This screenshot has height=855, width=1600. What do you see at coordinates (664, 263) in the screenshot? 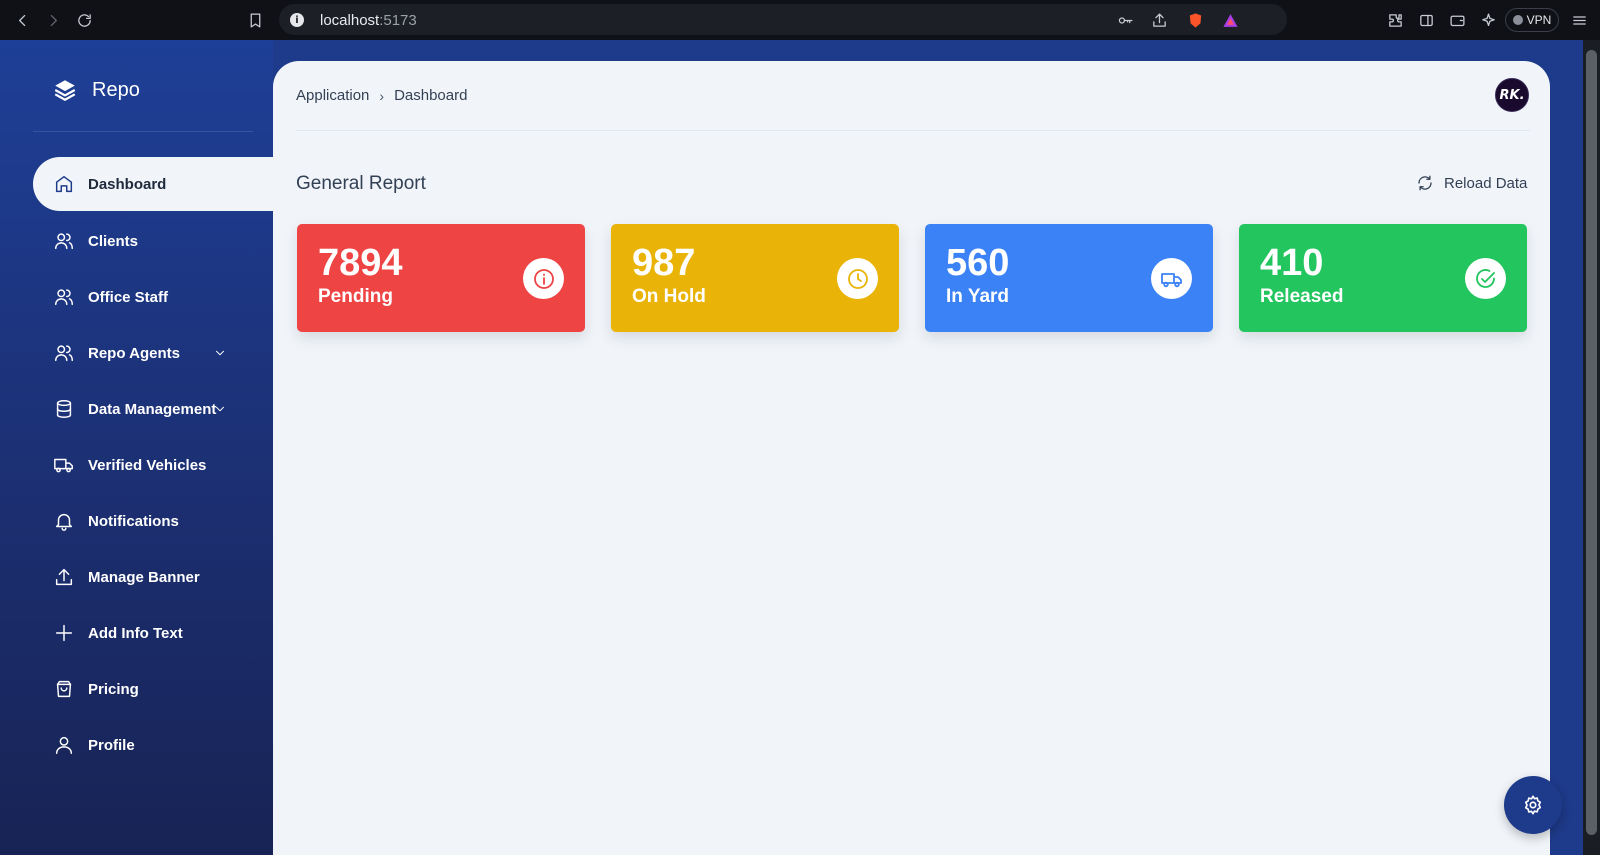
I see `stat-value: 987` at bounding box center [664, 263].